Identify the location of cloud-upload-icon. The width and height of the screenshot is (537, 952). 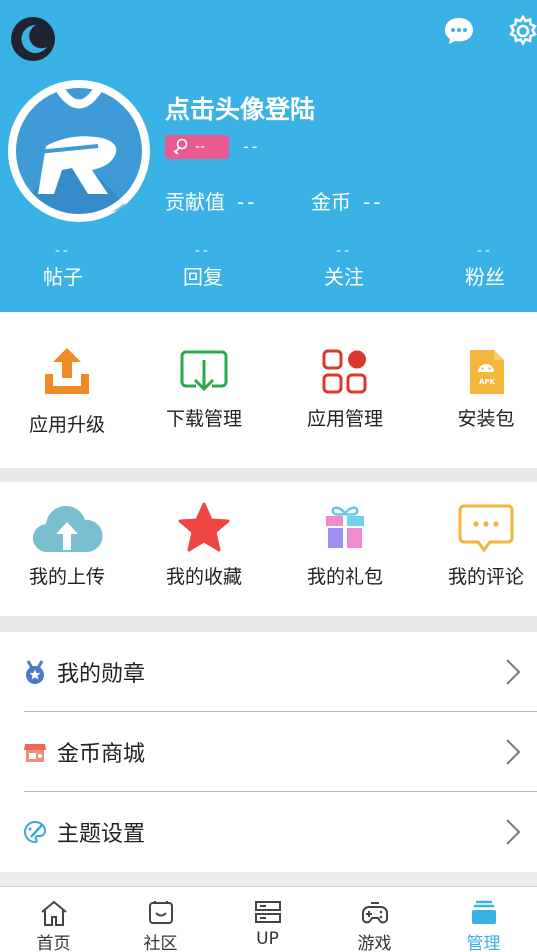
(67, 529).